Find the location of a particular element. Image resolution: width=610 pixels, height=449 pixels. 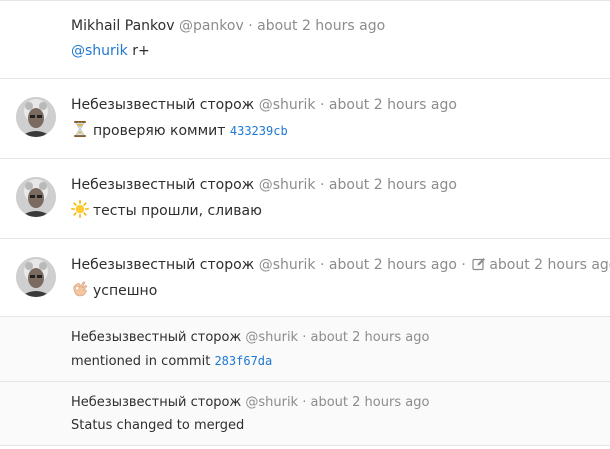

note-author: Mikhail Pankov is located at coordinates (122, 26).